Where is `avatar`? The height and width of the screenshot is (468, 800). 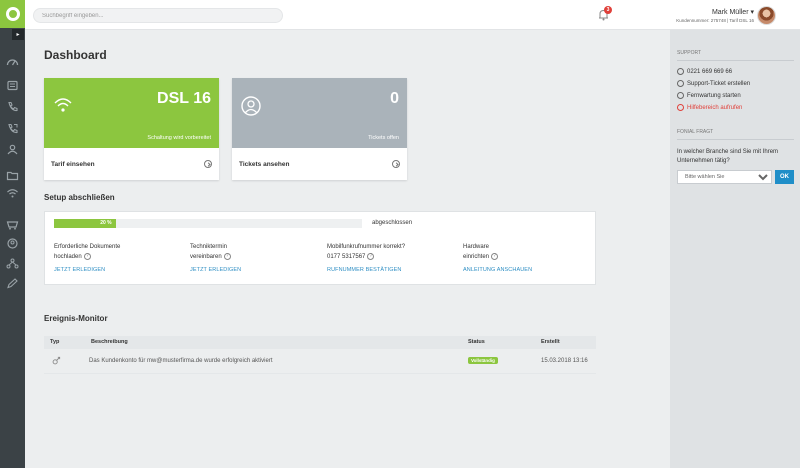 avatar is located at coordinates (766, 15).